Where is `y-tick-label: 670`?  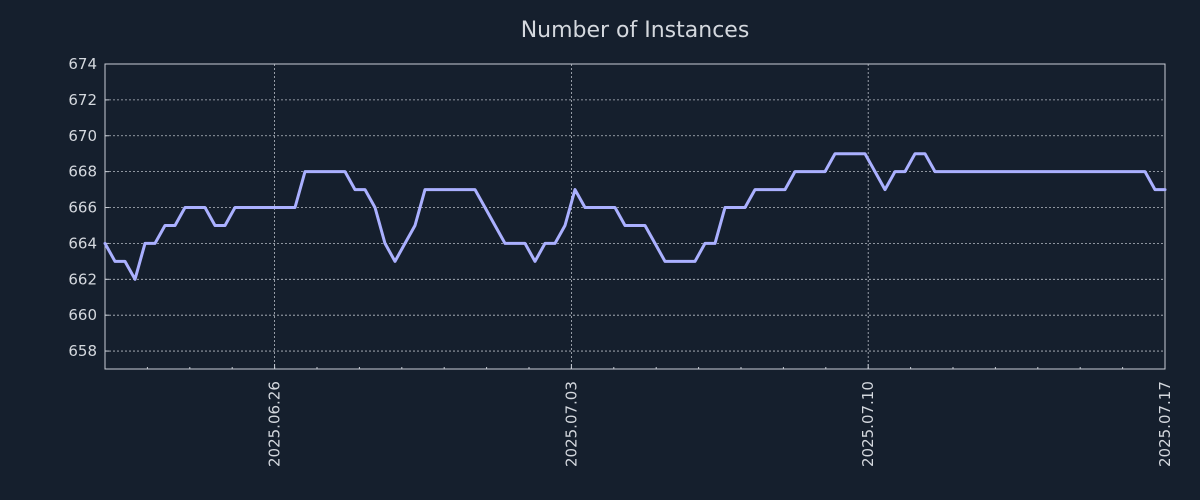 y-tick-label: 670 is located at coordinates (82, 136).